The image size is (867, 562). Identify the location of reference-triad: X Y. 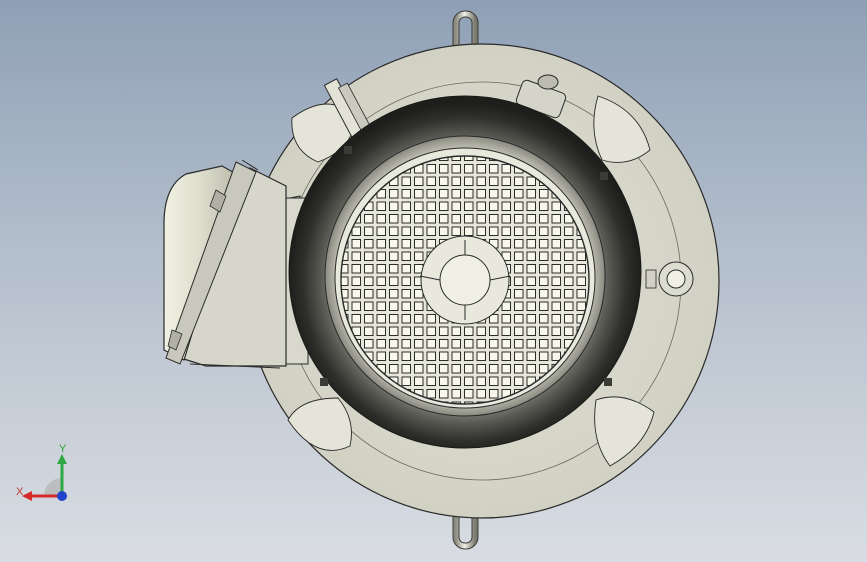
(45, 475).